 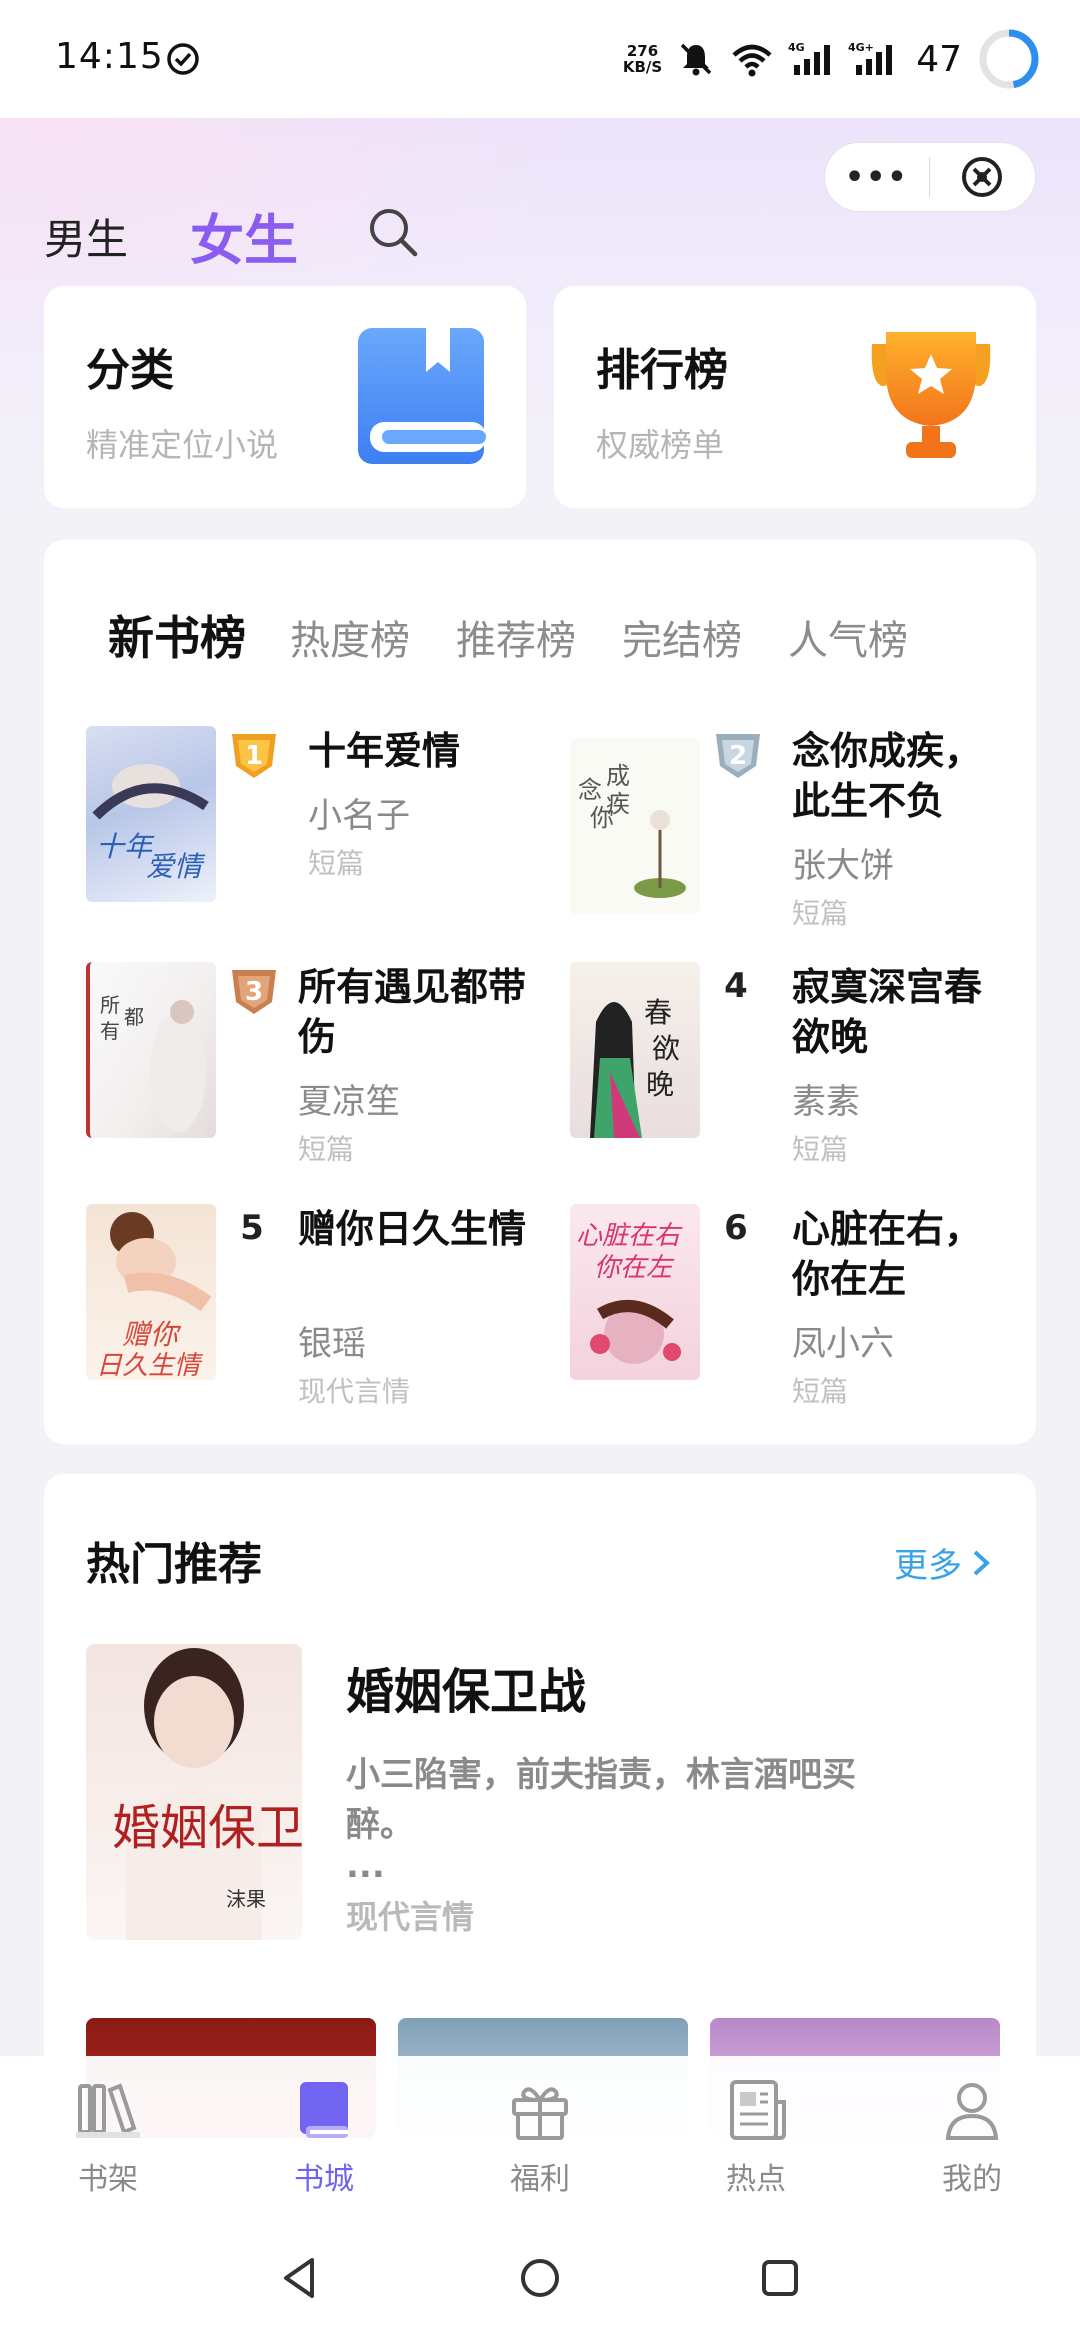 I want to click on mini-program-capsule: •••, so click(x=930, y=177).